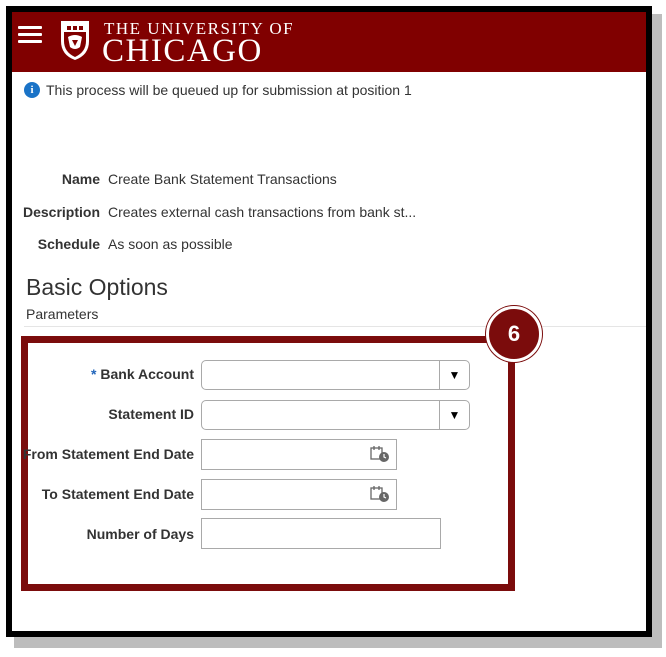  Describe the element at coordinates (32, 90) in the screenshot. I see `info-icon: i` at that location.